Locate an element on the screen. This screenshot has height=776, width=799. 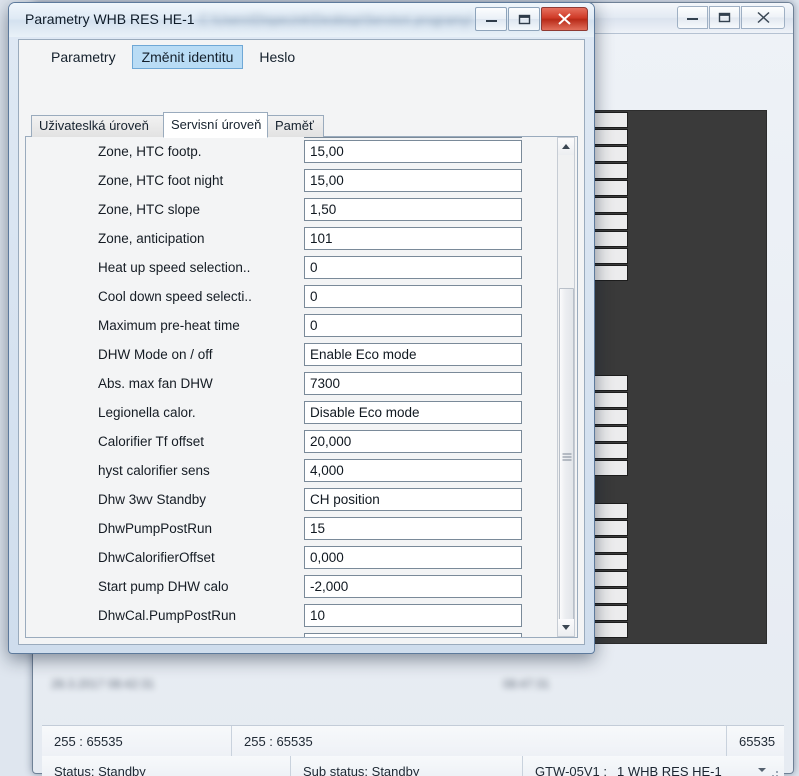
menu-item-1: Změnit identitu is located at coordinates (187, 57).